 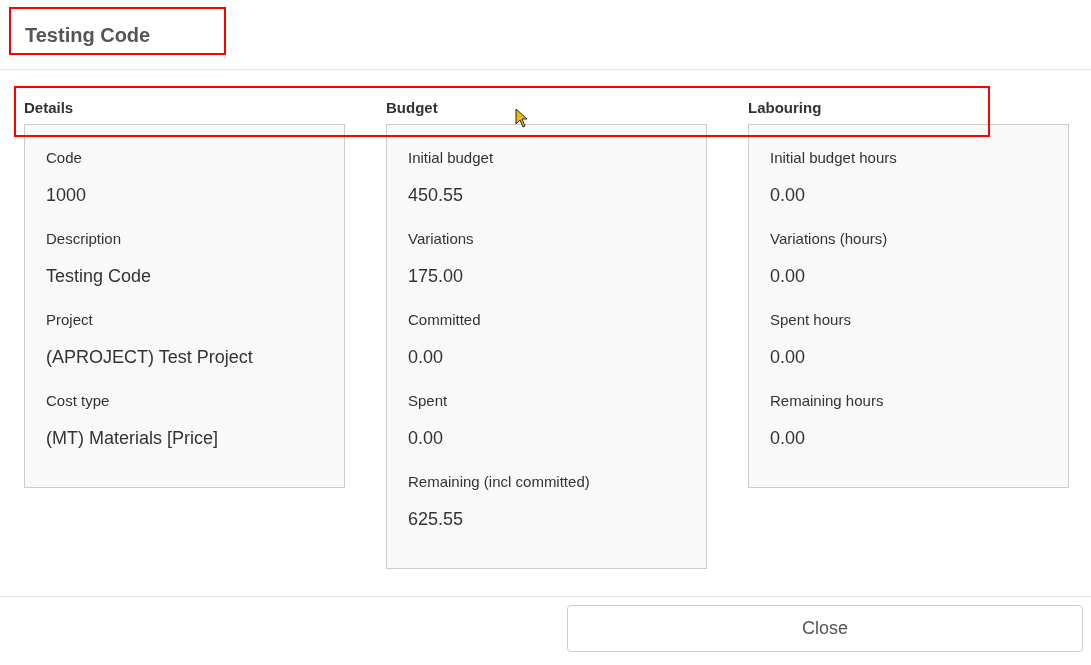 I want to click on field-value: (MT) Materials [Price], so click(x=132, y=438).